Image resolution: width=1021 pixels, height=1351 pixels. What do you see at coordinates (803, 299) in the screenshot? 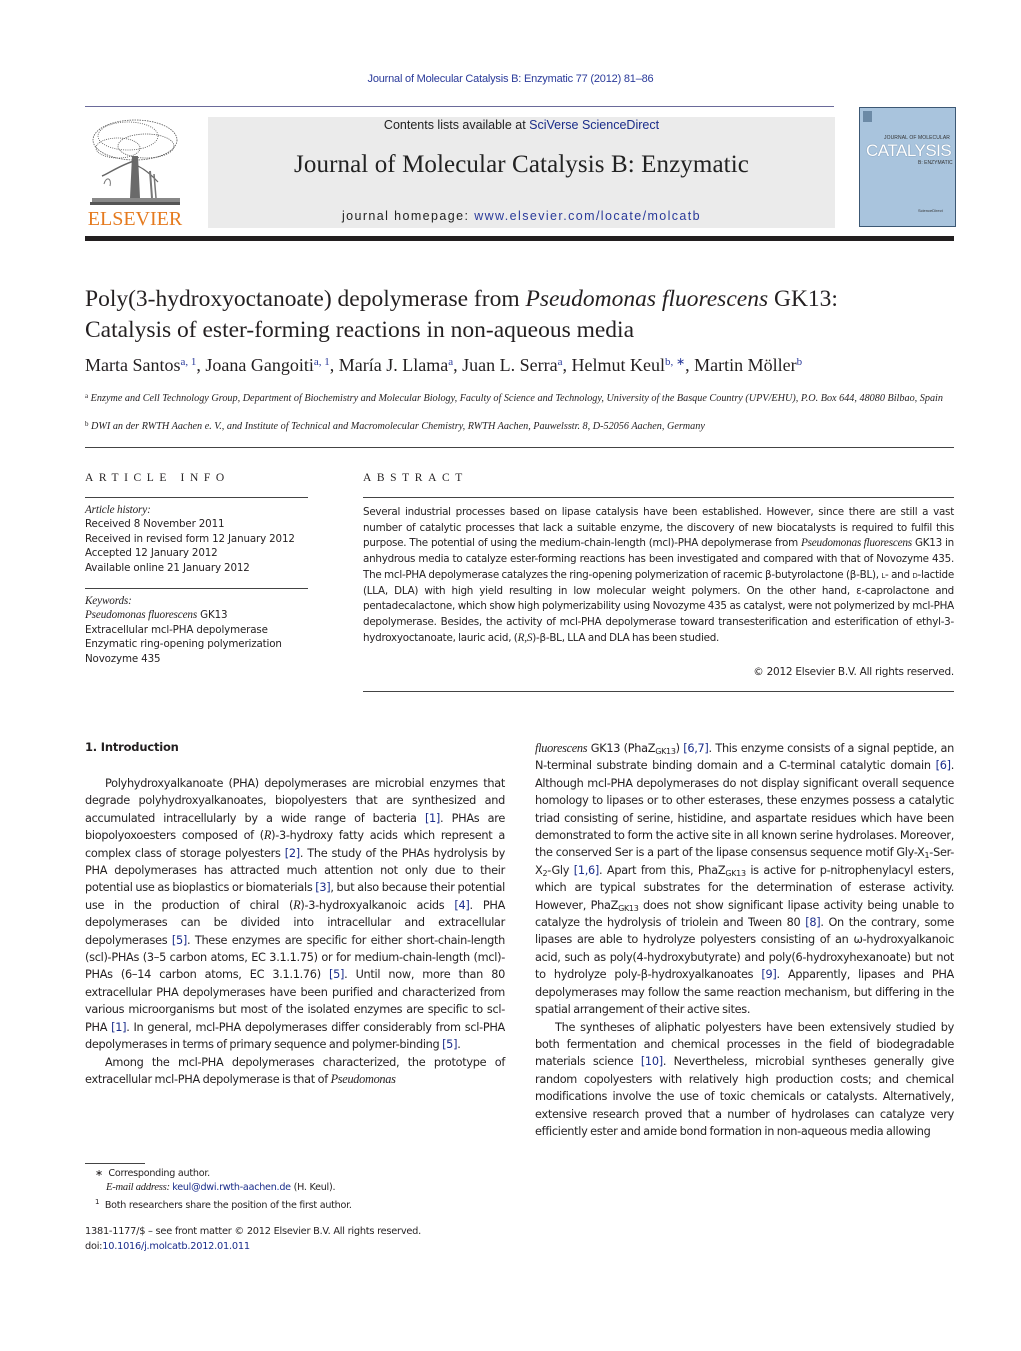
I see `title-part2: GK13:` at bounding box center [803, 299].